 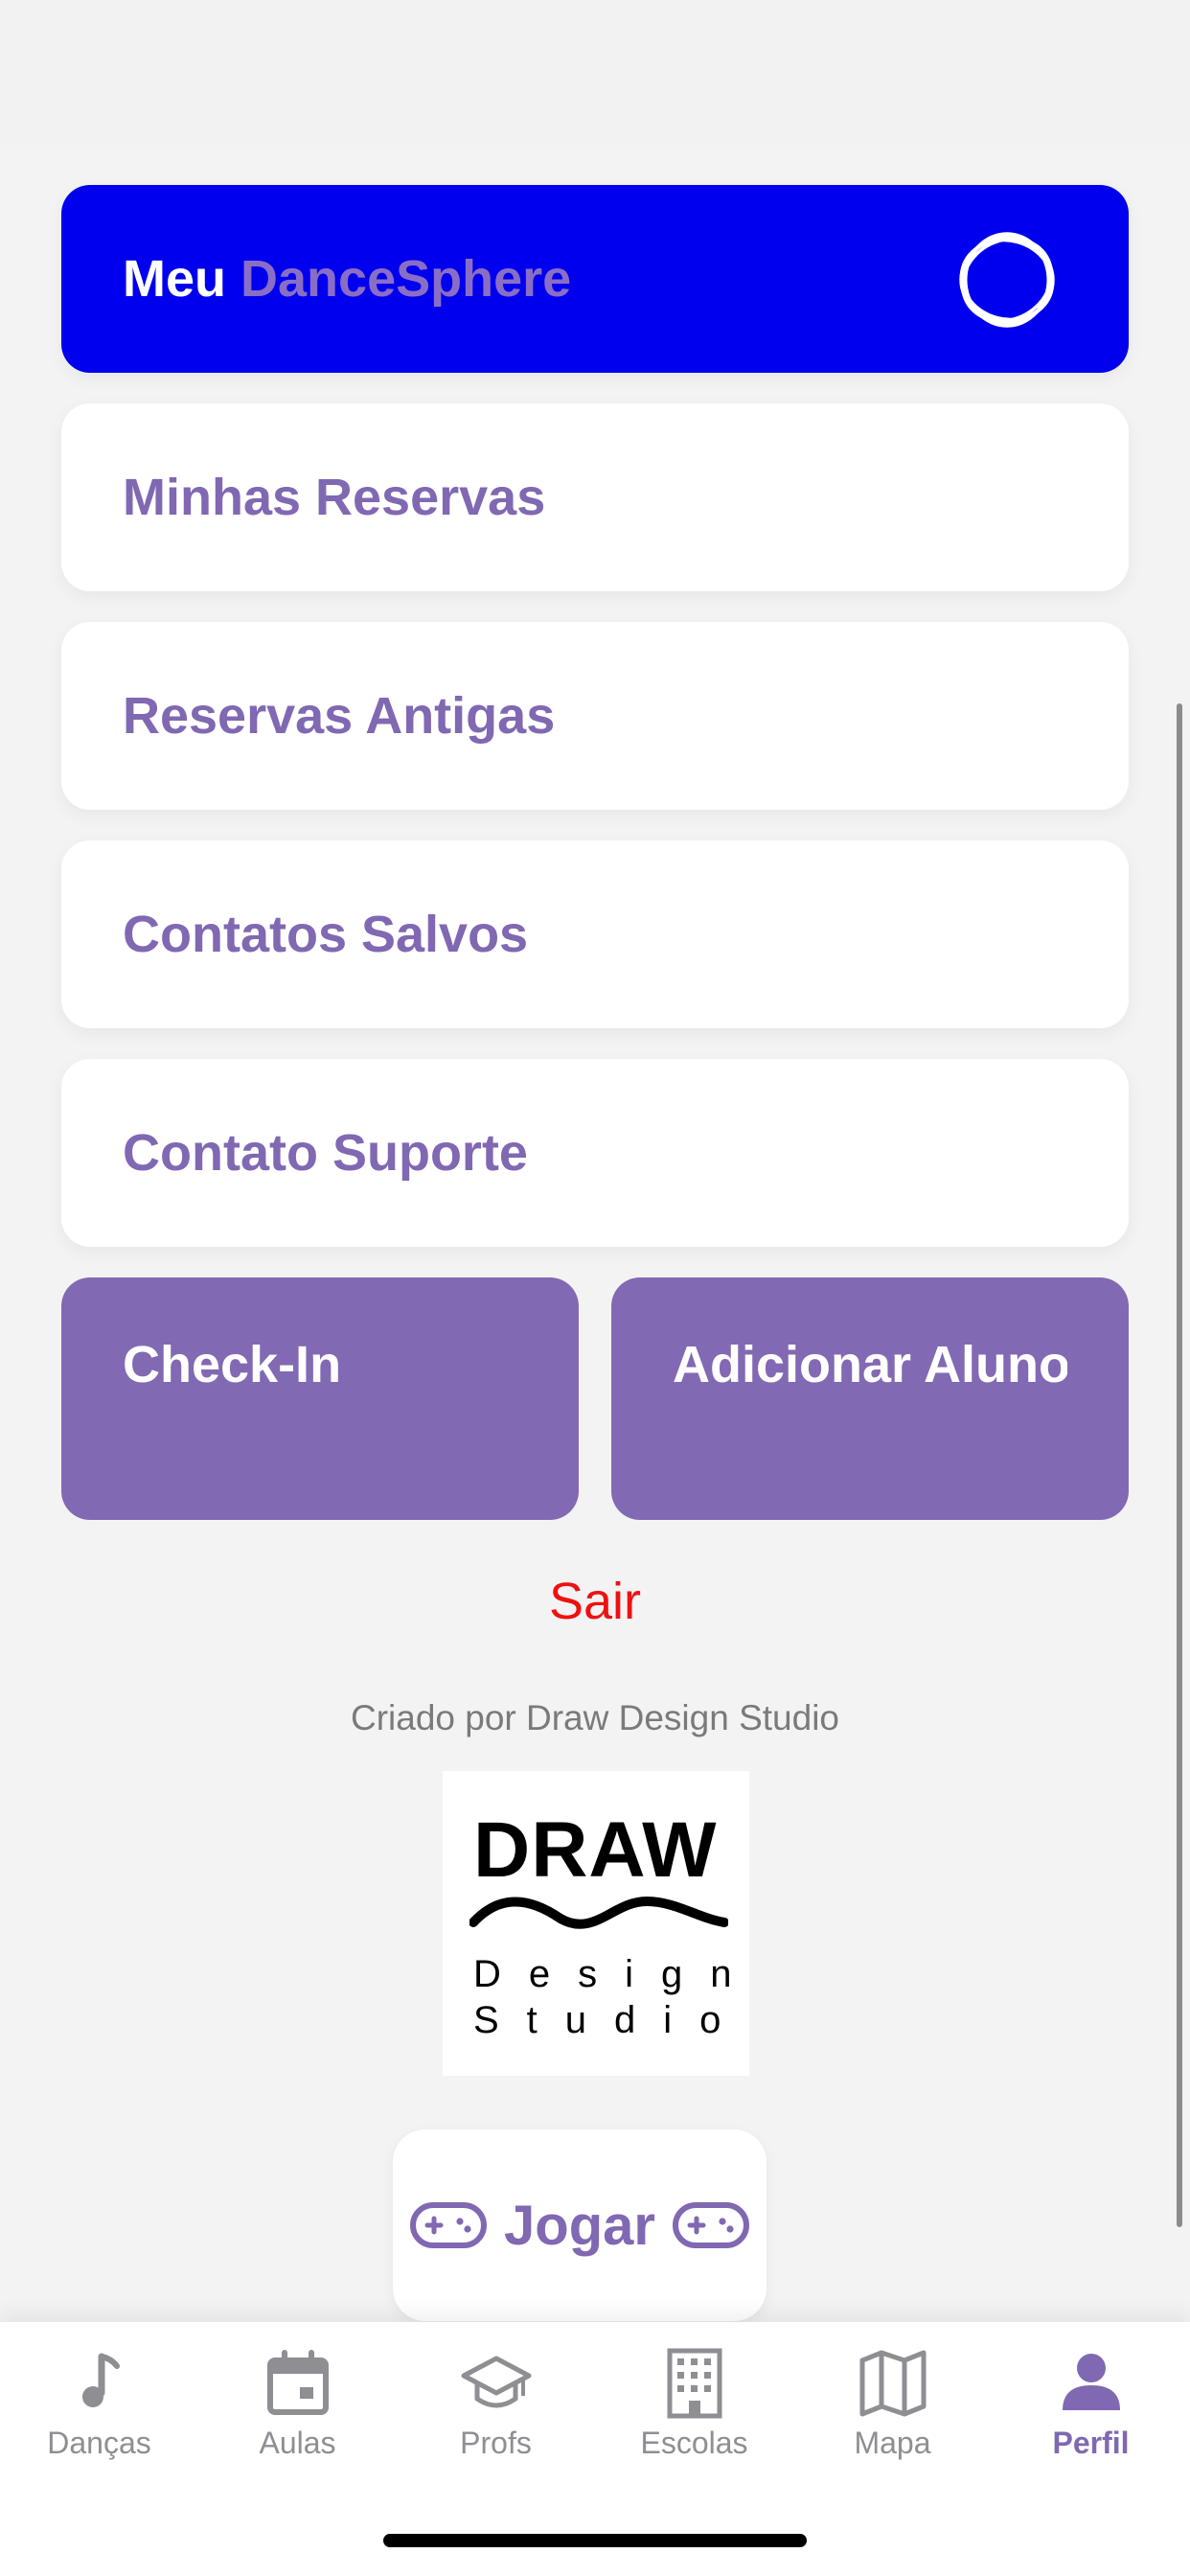 What do you see at coordinates (594, 1717) in the screenshot?
I see `credit-text: Criado por Draw Design Studio` at bounding box center [594, 1717].